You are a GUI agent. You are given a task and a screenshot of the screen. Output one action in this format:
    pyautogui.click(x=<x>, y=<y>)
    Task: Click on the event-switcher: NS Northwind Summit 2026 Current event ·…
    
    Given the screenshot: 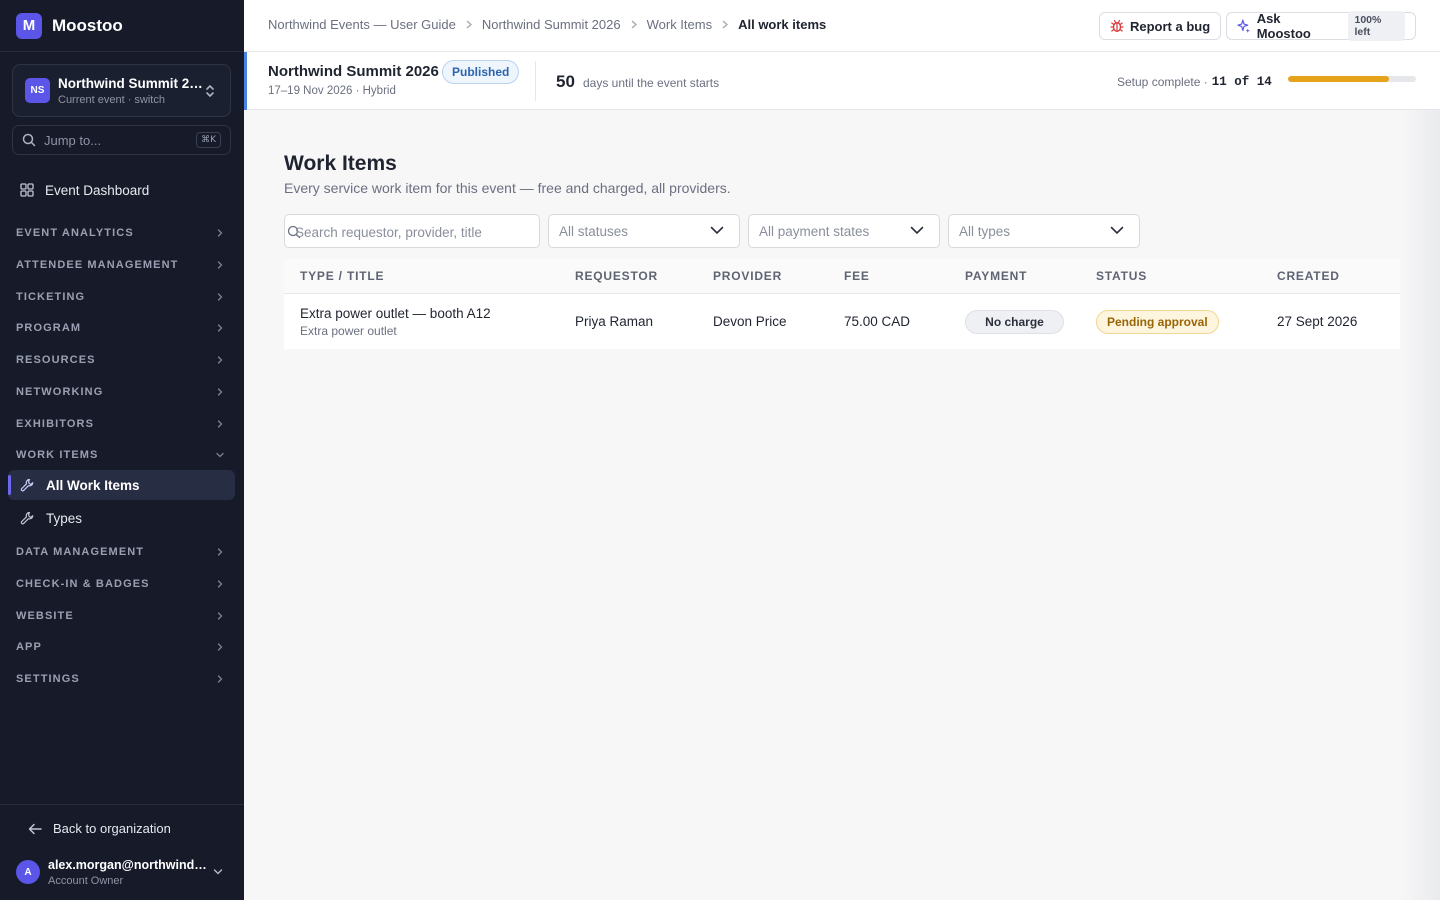 What is the action you would take?
    pyautogui.click(x=121, y=90)
    